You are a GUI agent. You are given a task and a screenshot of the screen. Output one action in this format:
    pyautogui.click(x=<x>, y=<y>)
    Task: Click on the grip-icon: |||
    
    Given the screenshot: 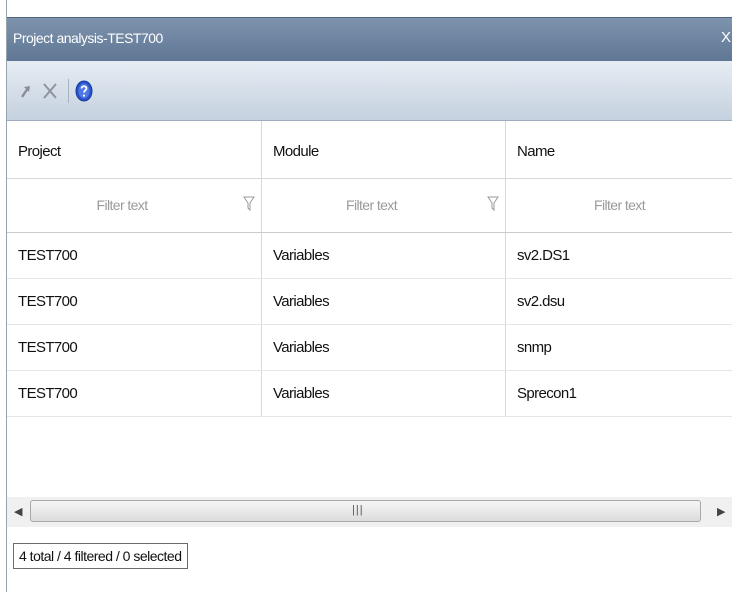 What is the action you would take?
    pyautogui.click(x=358, y=510)
    